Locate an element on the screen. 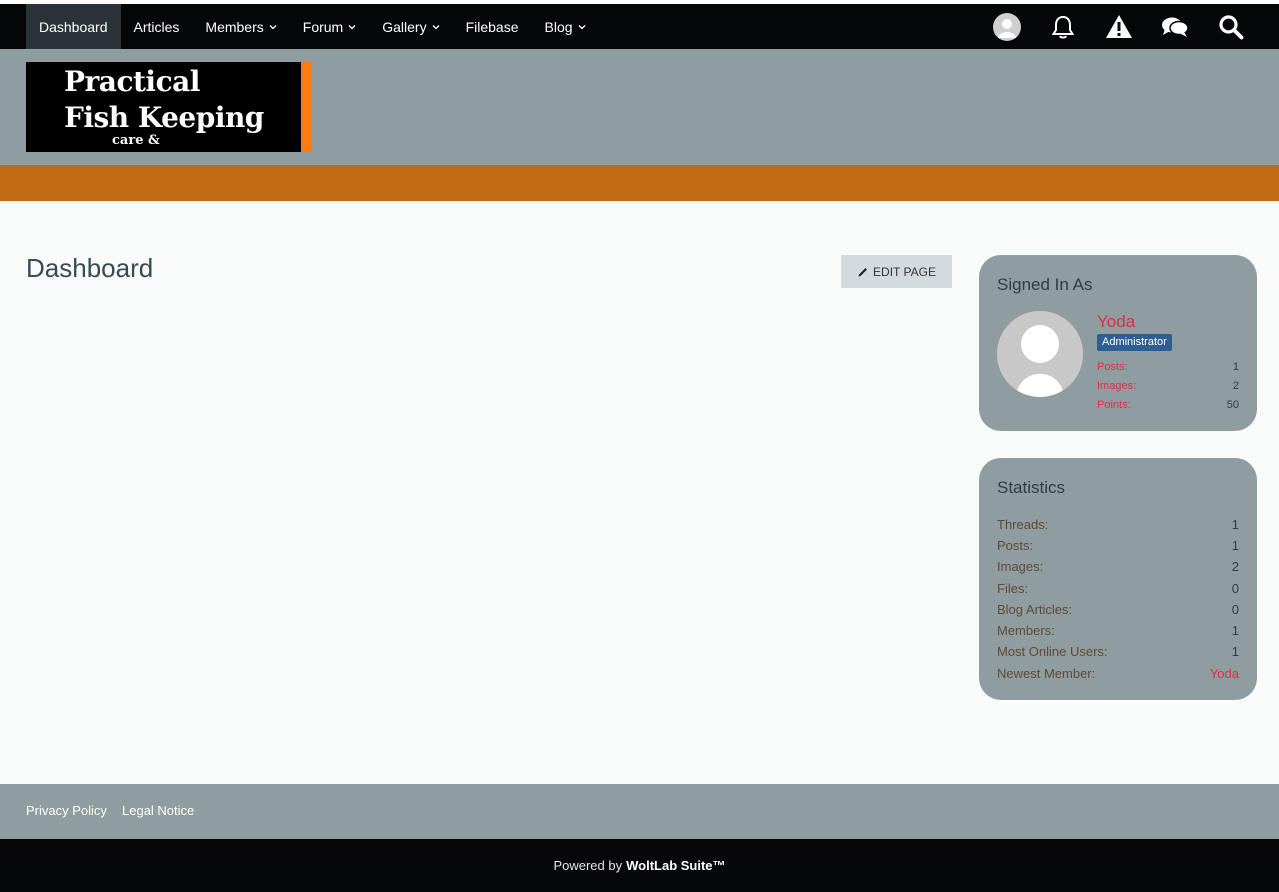 The width and height of the screenshot is (1279, 892). notifications-button is located at coordinates (1063, 26).